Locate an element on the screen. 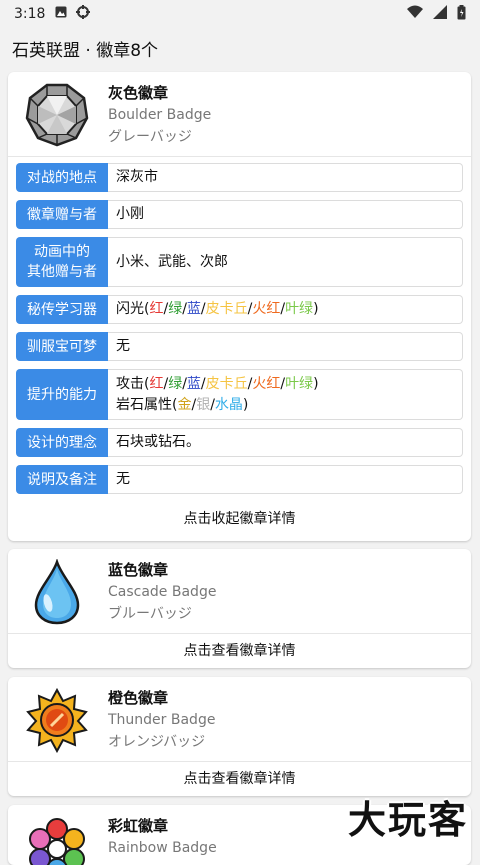 This screenshot has width=480, height=865. row-location: 对战的地点 深灰市 is located at coordinates (239, 177).